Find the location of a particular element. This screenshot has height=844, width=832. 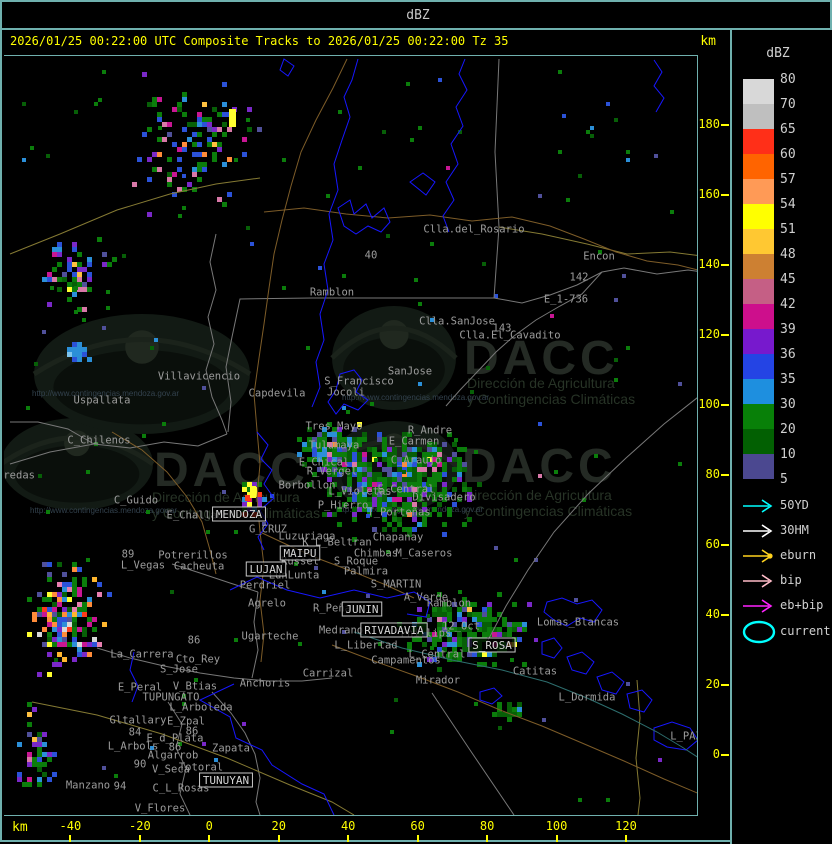

colorbar-value-label: 70 is located at coordinates (788, 104).